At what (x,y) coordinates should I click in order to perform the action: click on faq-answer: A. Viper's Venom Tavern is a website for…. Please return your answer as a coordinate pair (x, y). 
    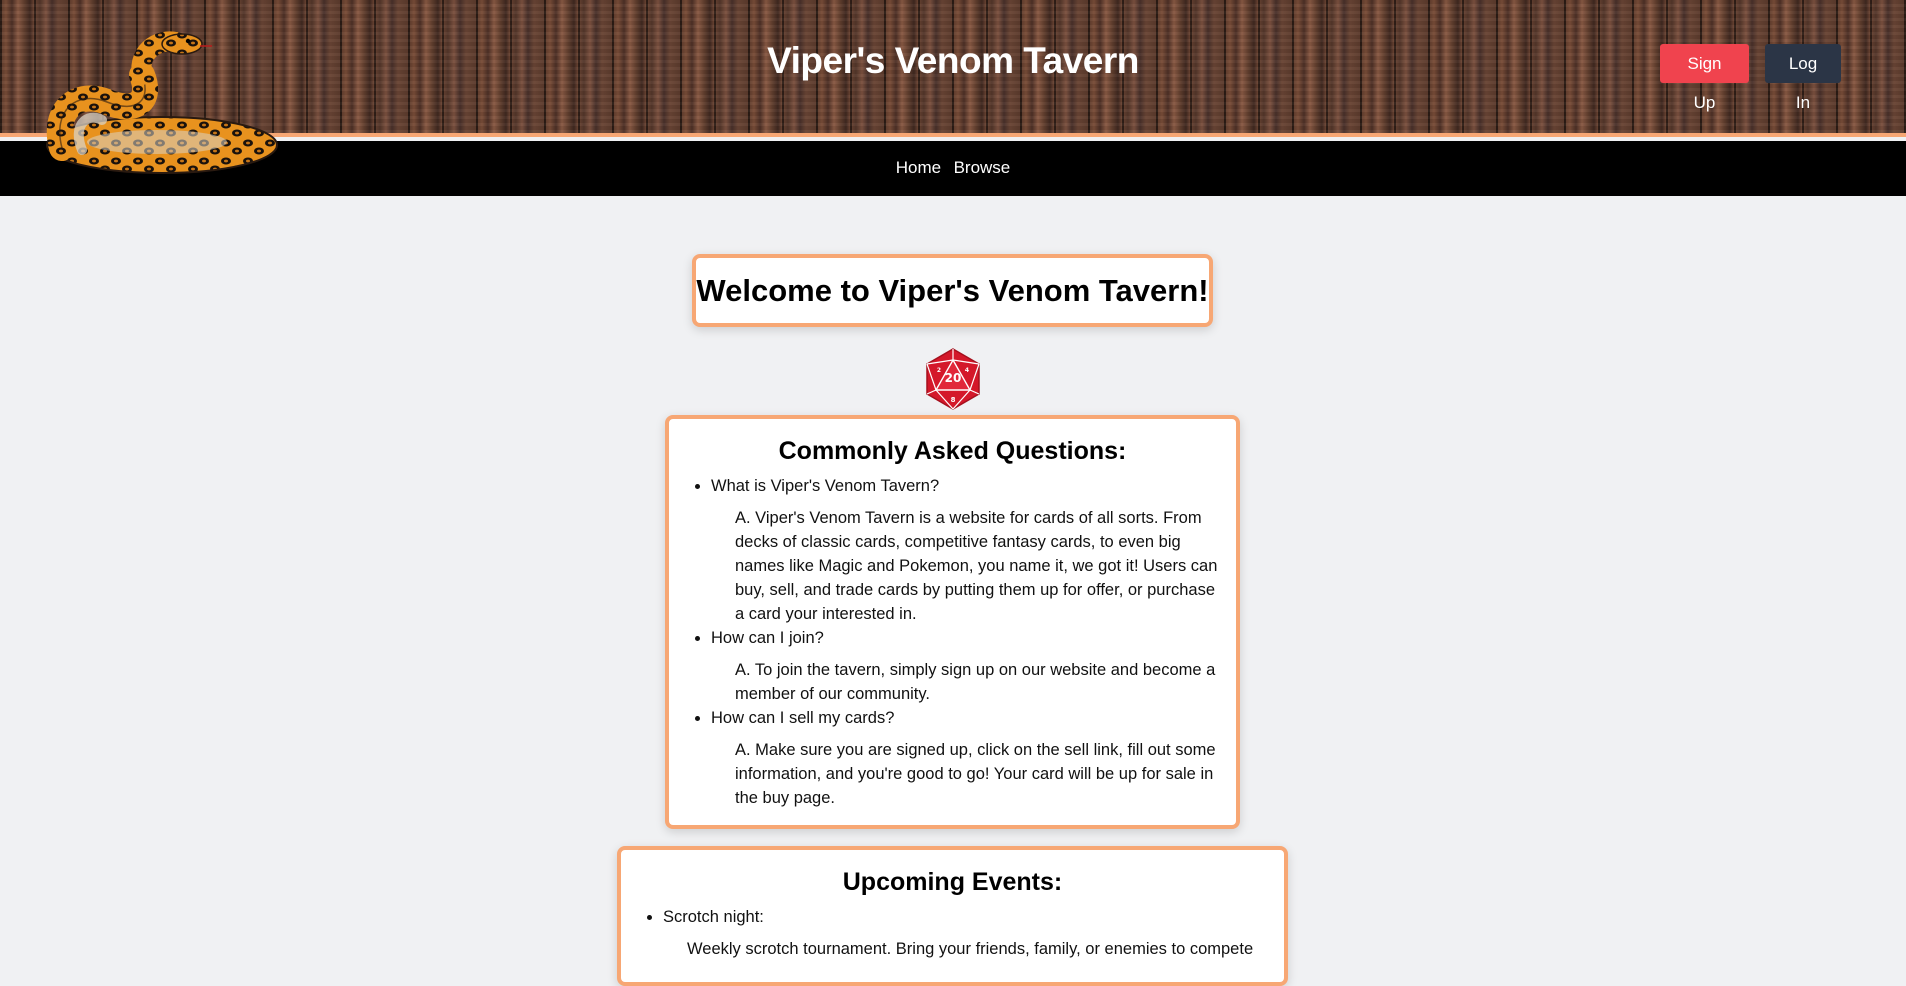
    Looking at the image, I should click on (976, 566).